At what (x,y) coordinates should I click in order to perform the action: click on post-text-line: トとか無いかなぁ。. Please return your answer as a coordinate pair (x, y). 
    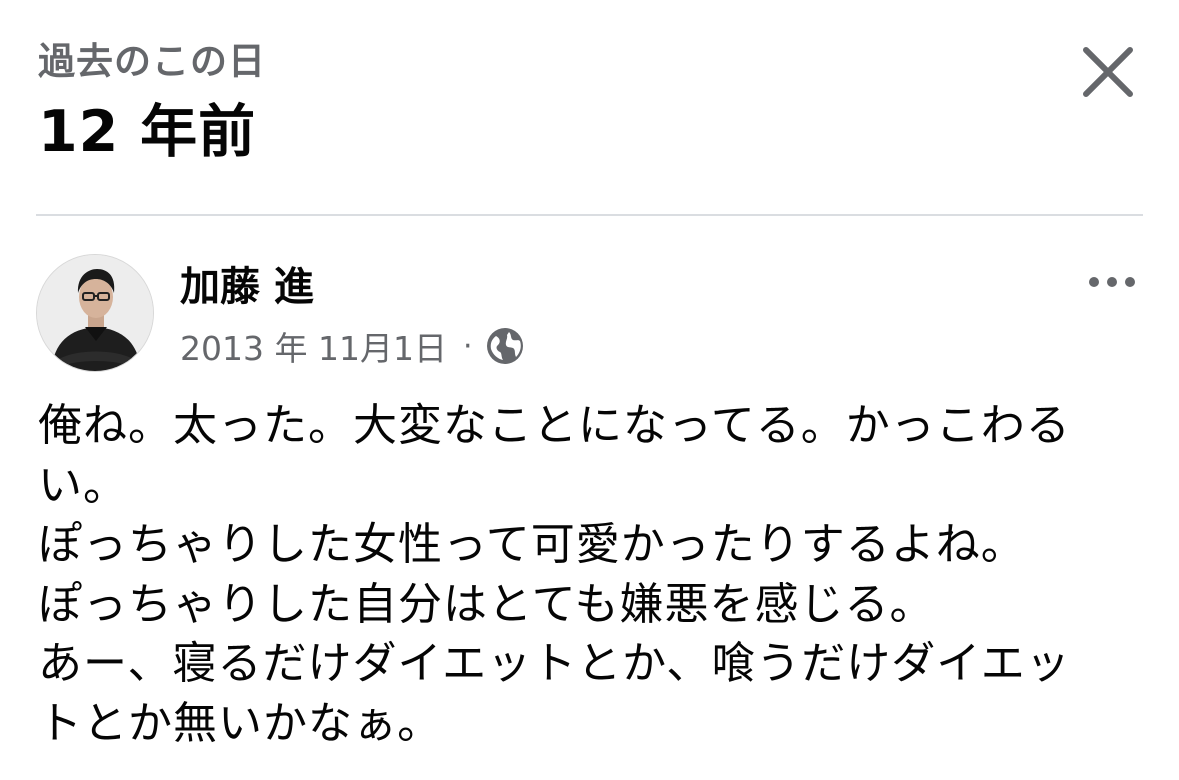
    Looking at the image, I should click on (240, 723).